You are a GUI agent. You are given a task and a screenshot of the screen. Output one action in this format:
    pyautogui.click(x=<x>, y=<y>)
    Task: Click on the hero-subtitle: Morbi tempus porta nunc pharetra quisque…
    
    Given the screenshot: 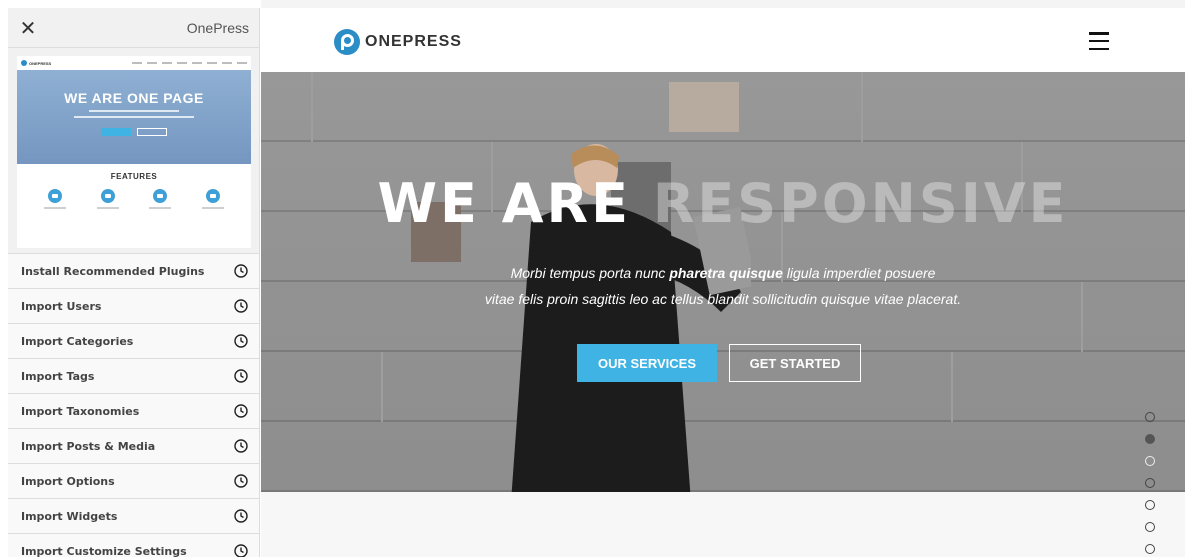 What is the action you would take?
    pyautogui.click(x=723, y=286)
    